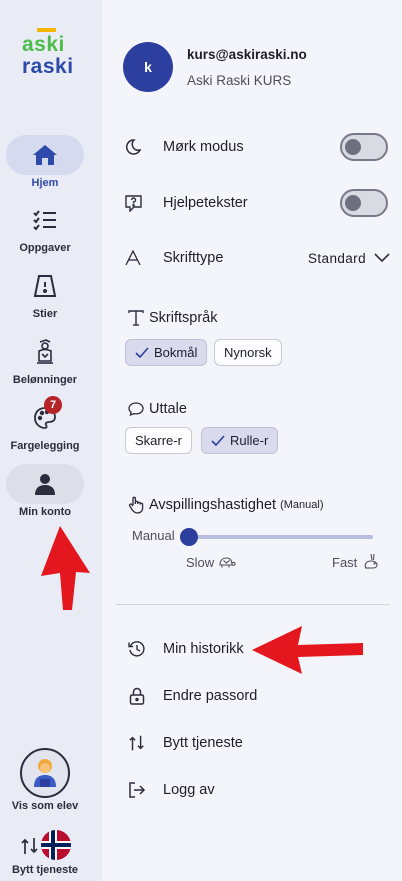 This screenshot has height=881, width=402. Describe the element at coordinates (183, 318) in the screenshot. I see `written-language-label: Skriftspråk` at that location.